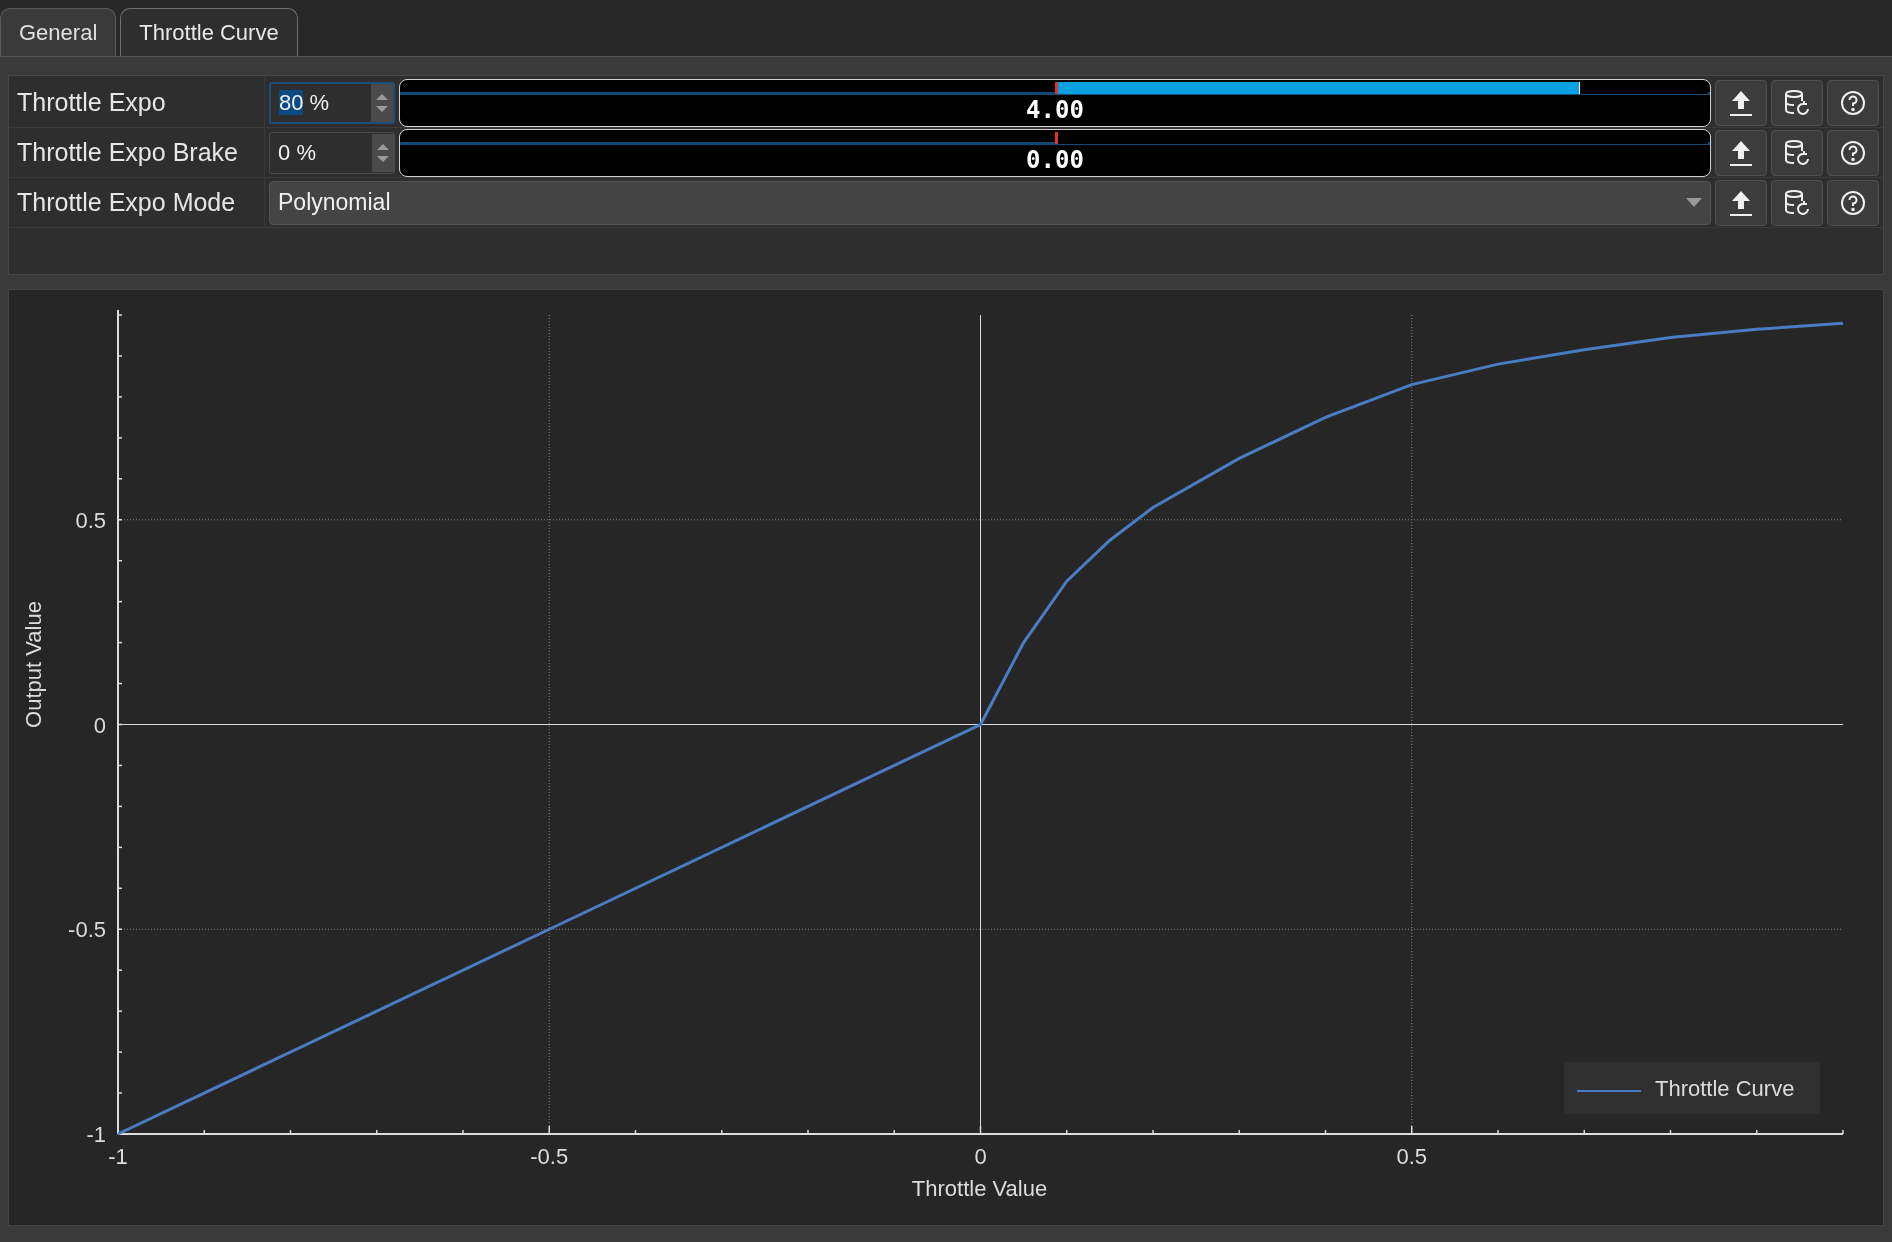  Describe the element at coordinates (305, 103) in the screenshot. I see `spin-value: 80 %` at that location.